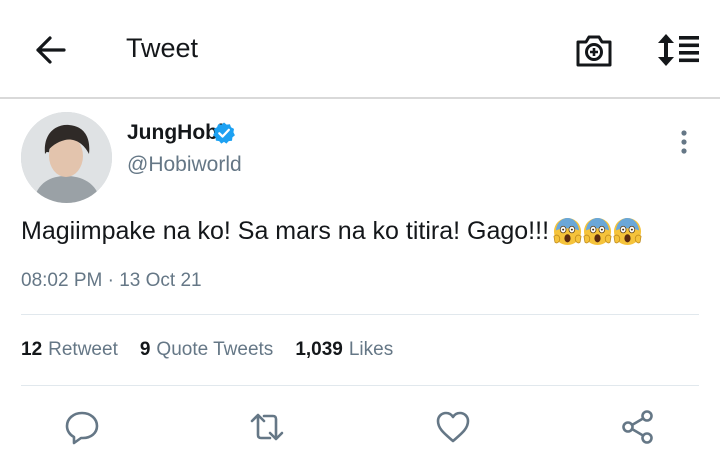 This screenshot has width=720, height=463. I want to click on sort-button, so click(678, 50).